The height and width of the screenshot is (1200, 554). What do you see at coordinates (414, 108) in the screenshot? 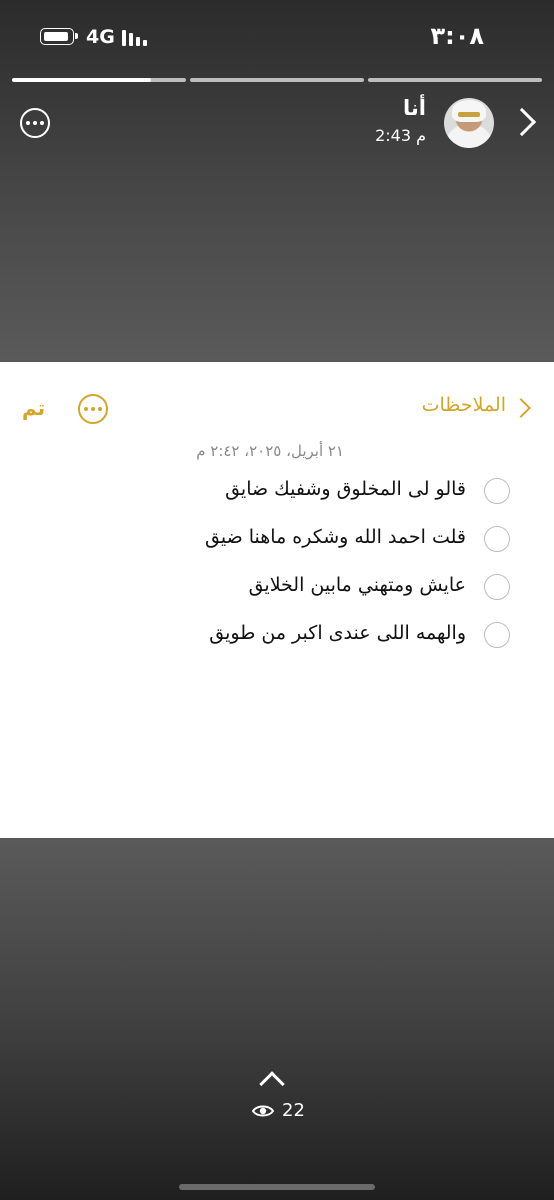
I see `story-user-name: أنا` at bounding box center [414, 108].